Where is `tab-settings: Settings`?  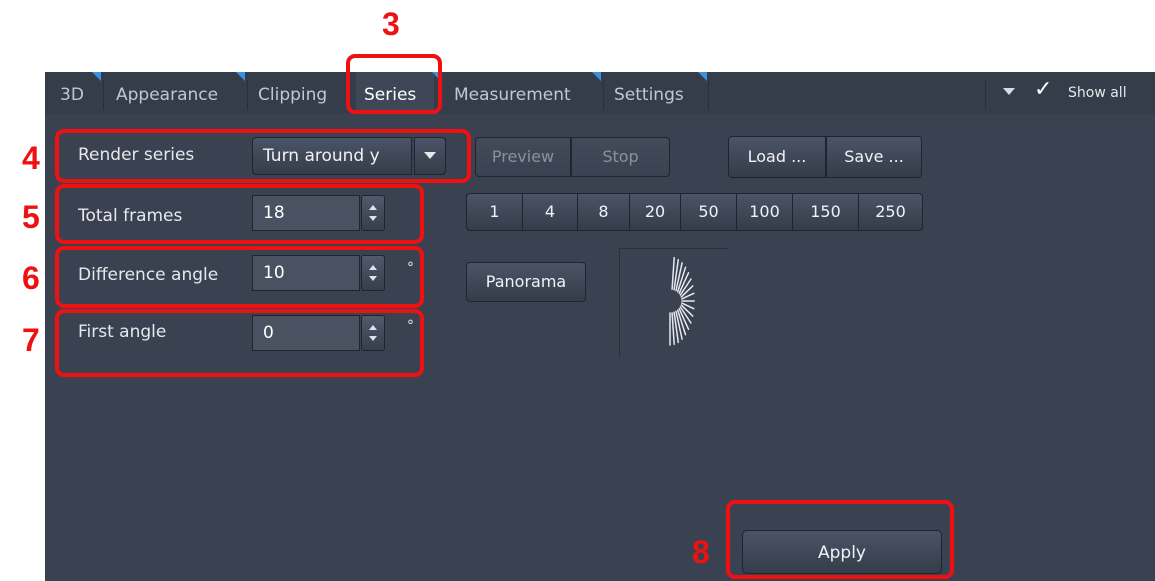 tab-settings: Settings is located at coordinates (649, 93).